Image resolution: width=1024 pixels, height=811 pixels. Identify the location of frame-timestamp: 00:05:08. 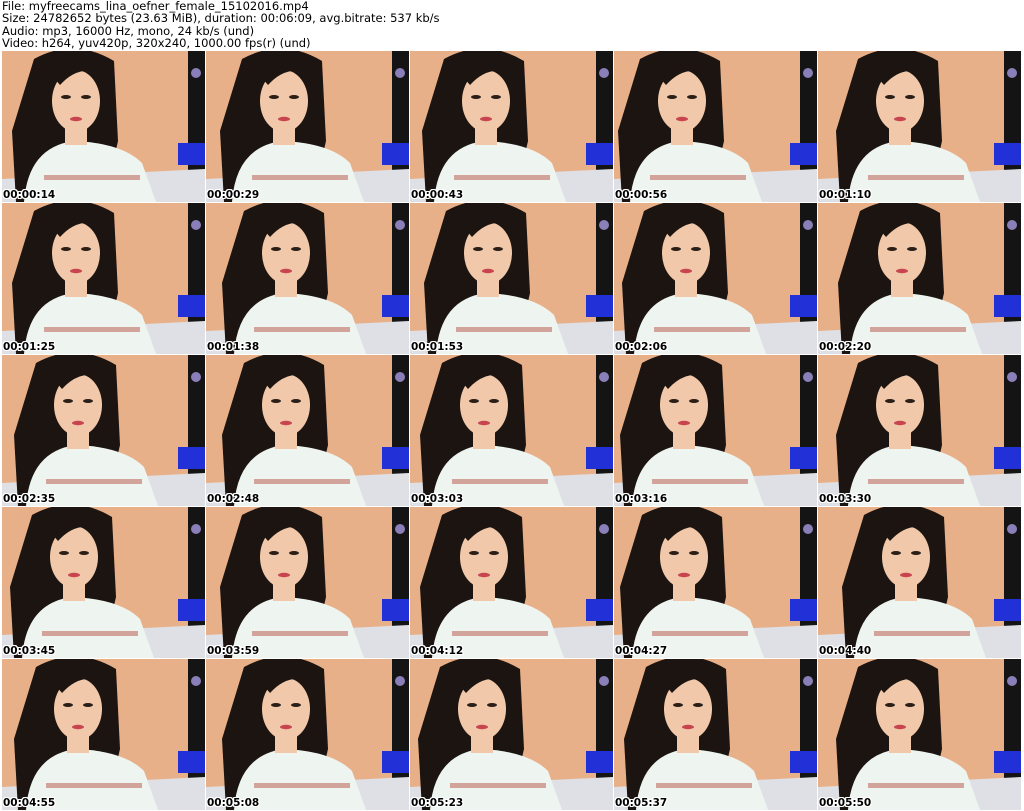
(233, 803).